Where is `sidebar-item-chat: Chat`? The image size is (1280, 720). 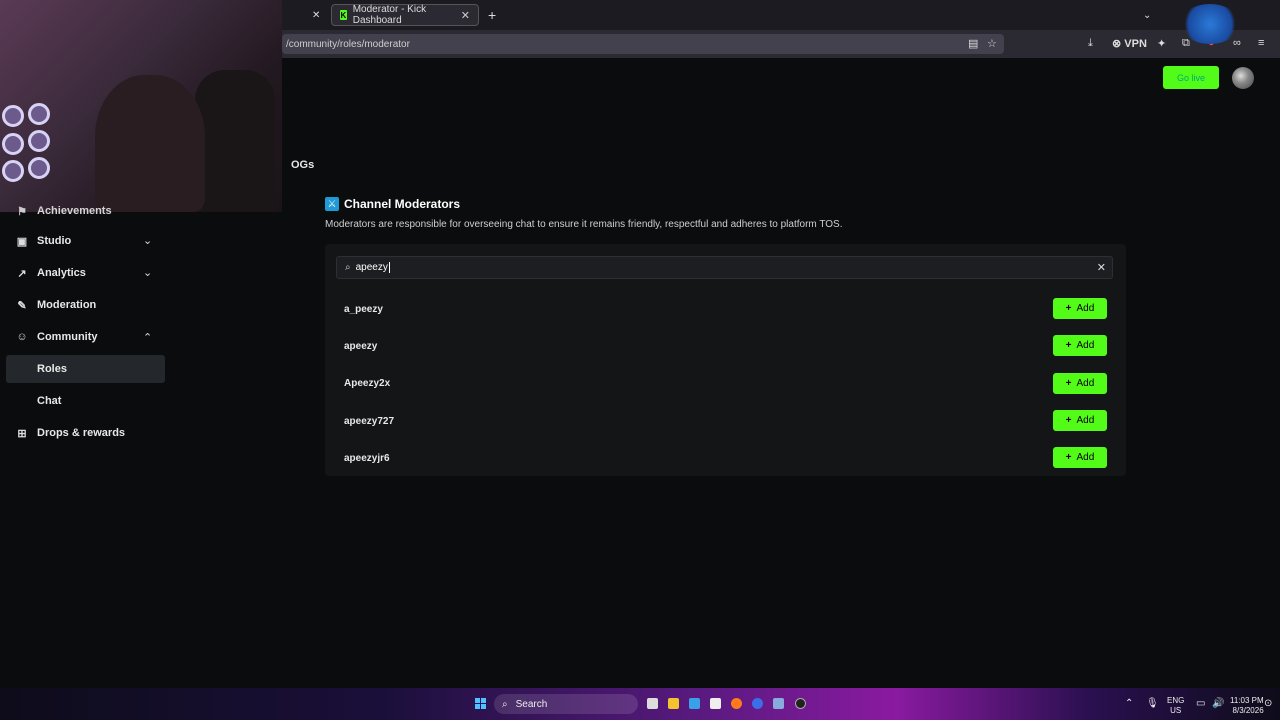
sidebar-item-chat: Chat is located at coordinates (49, 401).